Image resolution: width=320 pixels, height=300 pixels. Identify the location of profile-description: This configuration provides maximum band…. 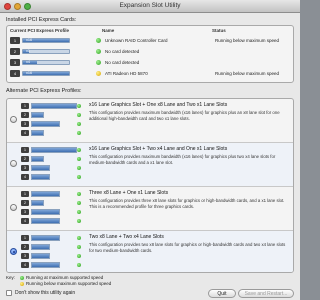
(182, 159).